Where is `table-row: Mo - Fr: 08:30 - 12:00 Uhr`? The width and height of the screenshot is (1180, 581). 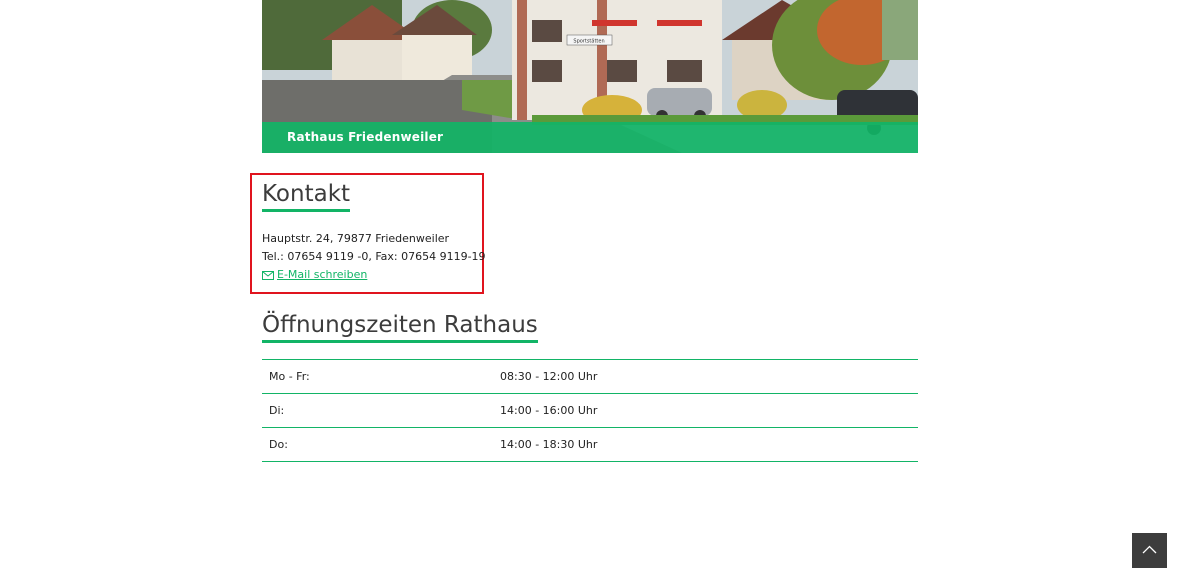 table-row: Mo - Fr: 08:30 - 12:00 Uhr is located at coordinates (590, 376).